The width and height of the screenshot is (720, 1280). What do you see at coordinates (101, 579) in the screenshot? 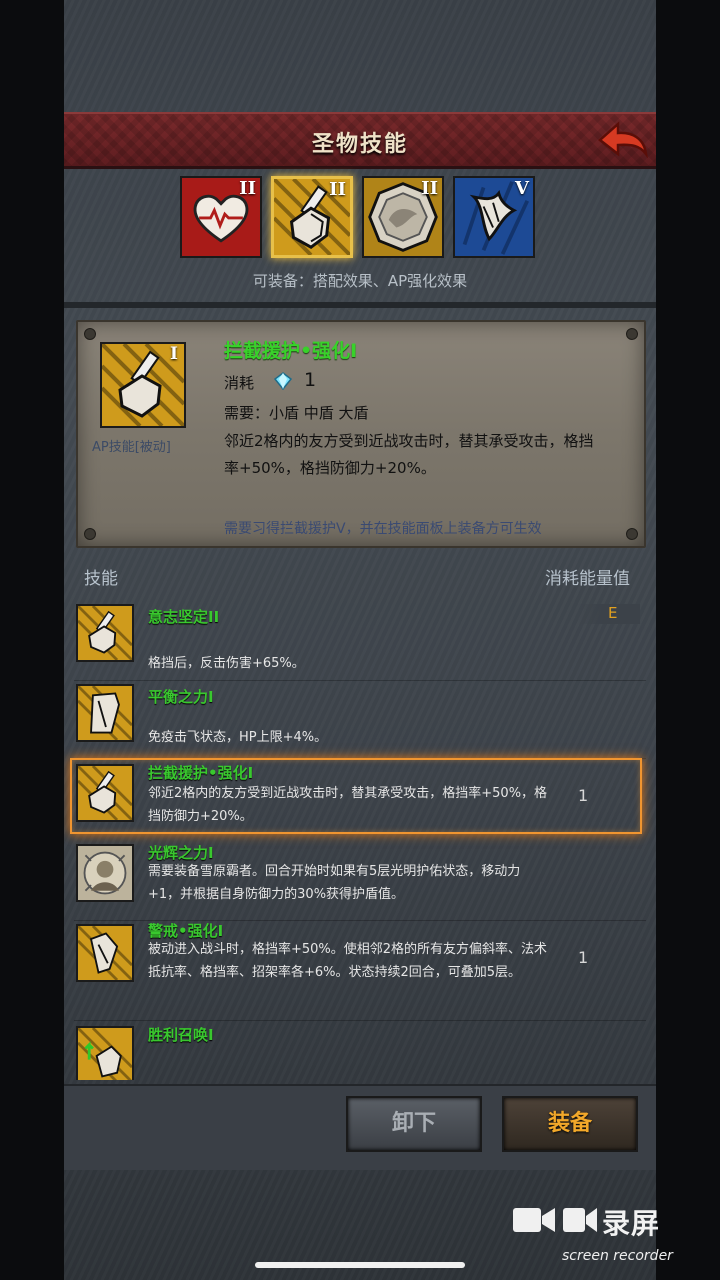
I see `list-header-skill: 技能` at bounding box center [101, 579].